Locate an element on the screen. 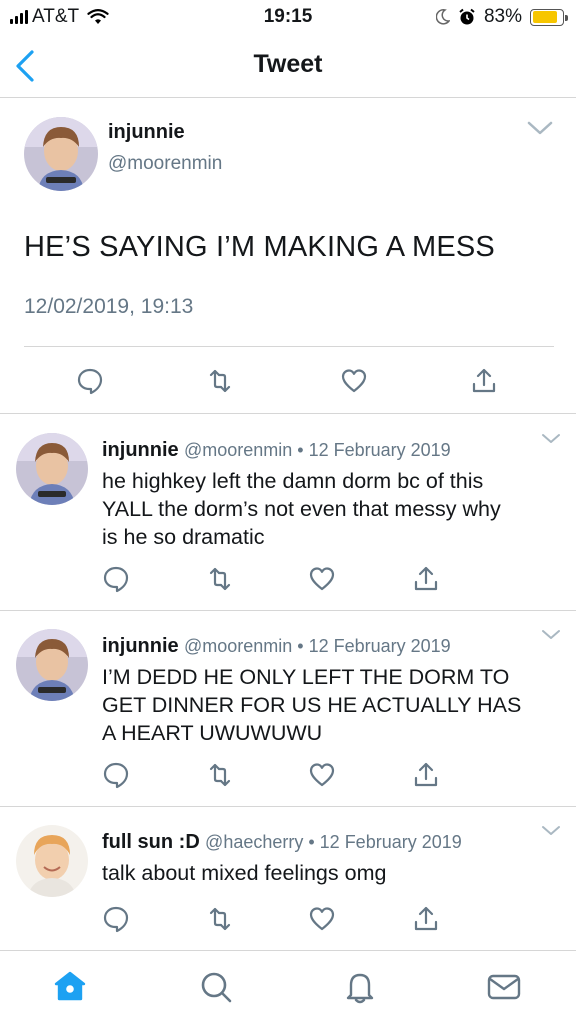 The image size is (576, 1024). notifications-icon is located at coordinates (360, 987).